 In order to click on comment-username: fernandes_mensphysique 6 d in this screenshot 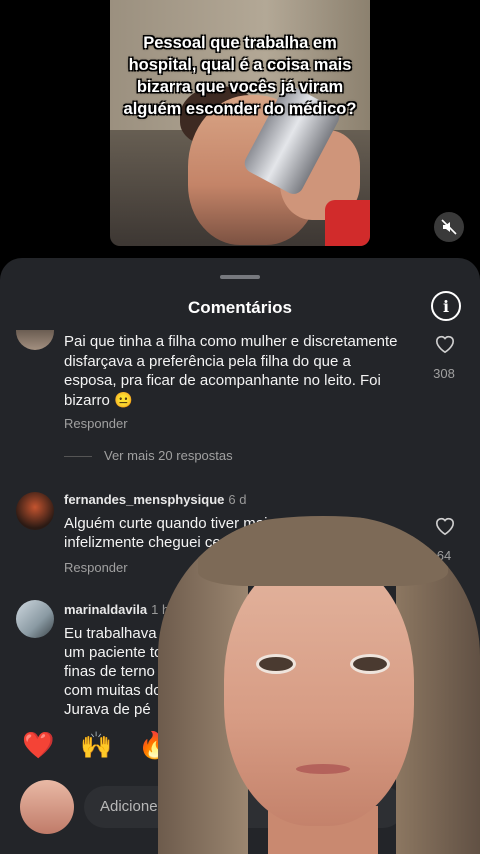, I will do `click(155, 499)`.